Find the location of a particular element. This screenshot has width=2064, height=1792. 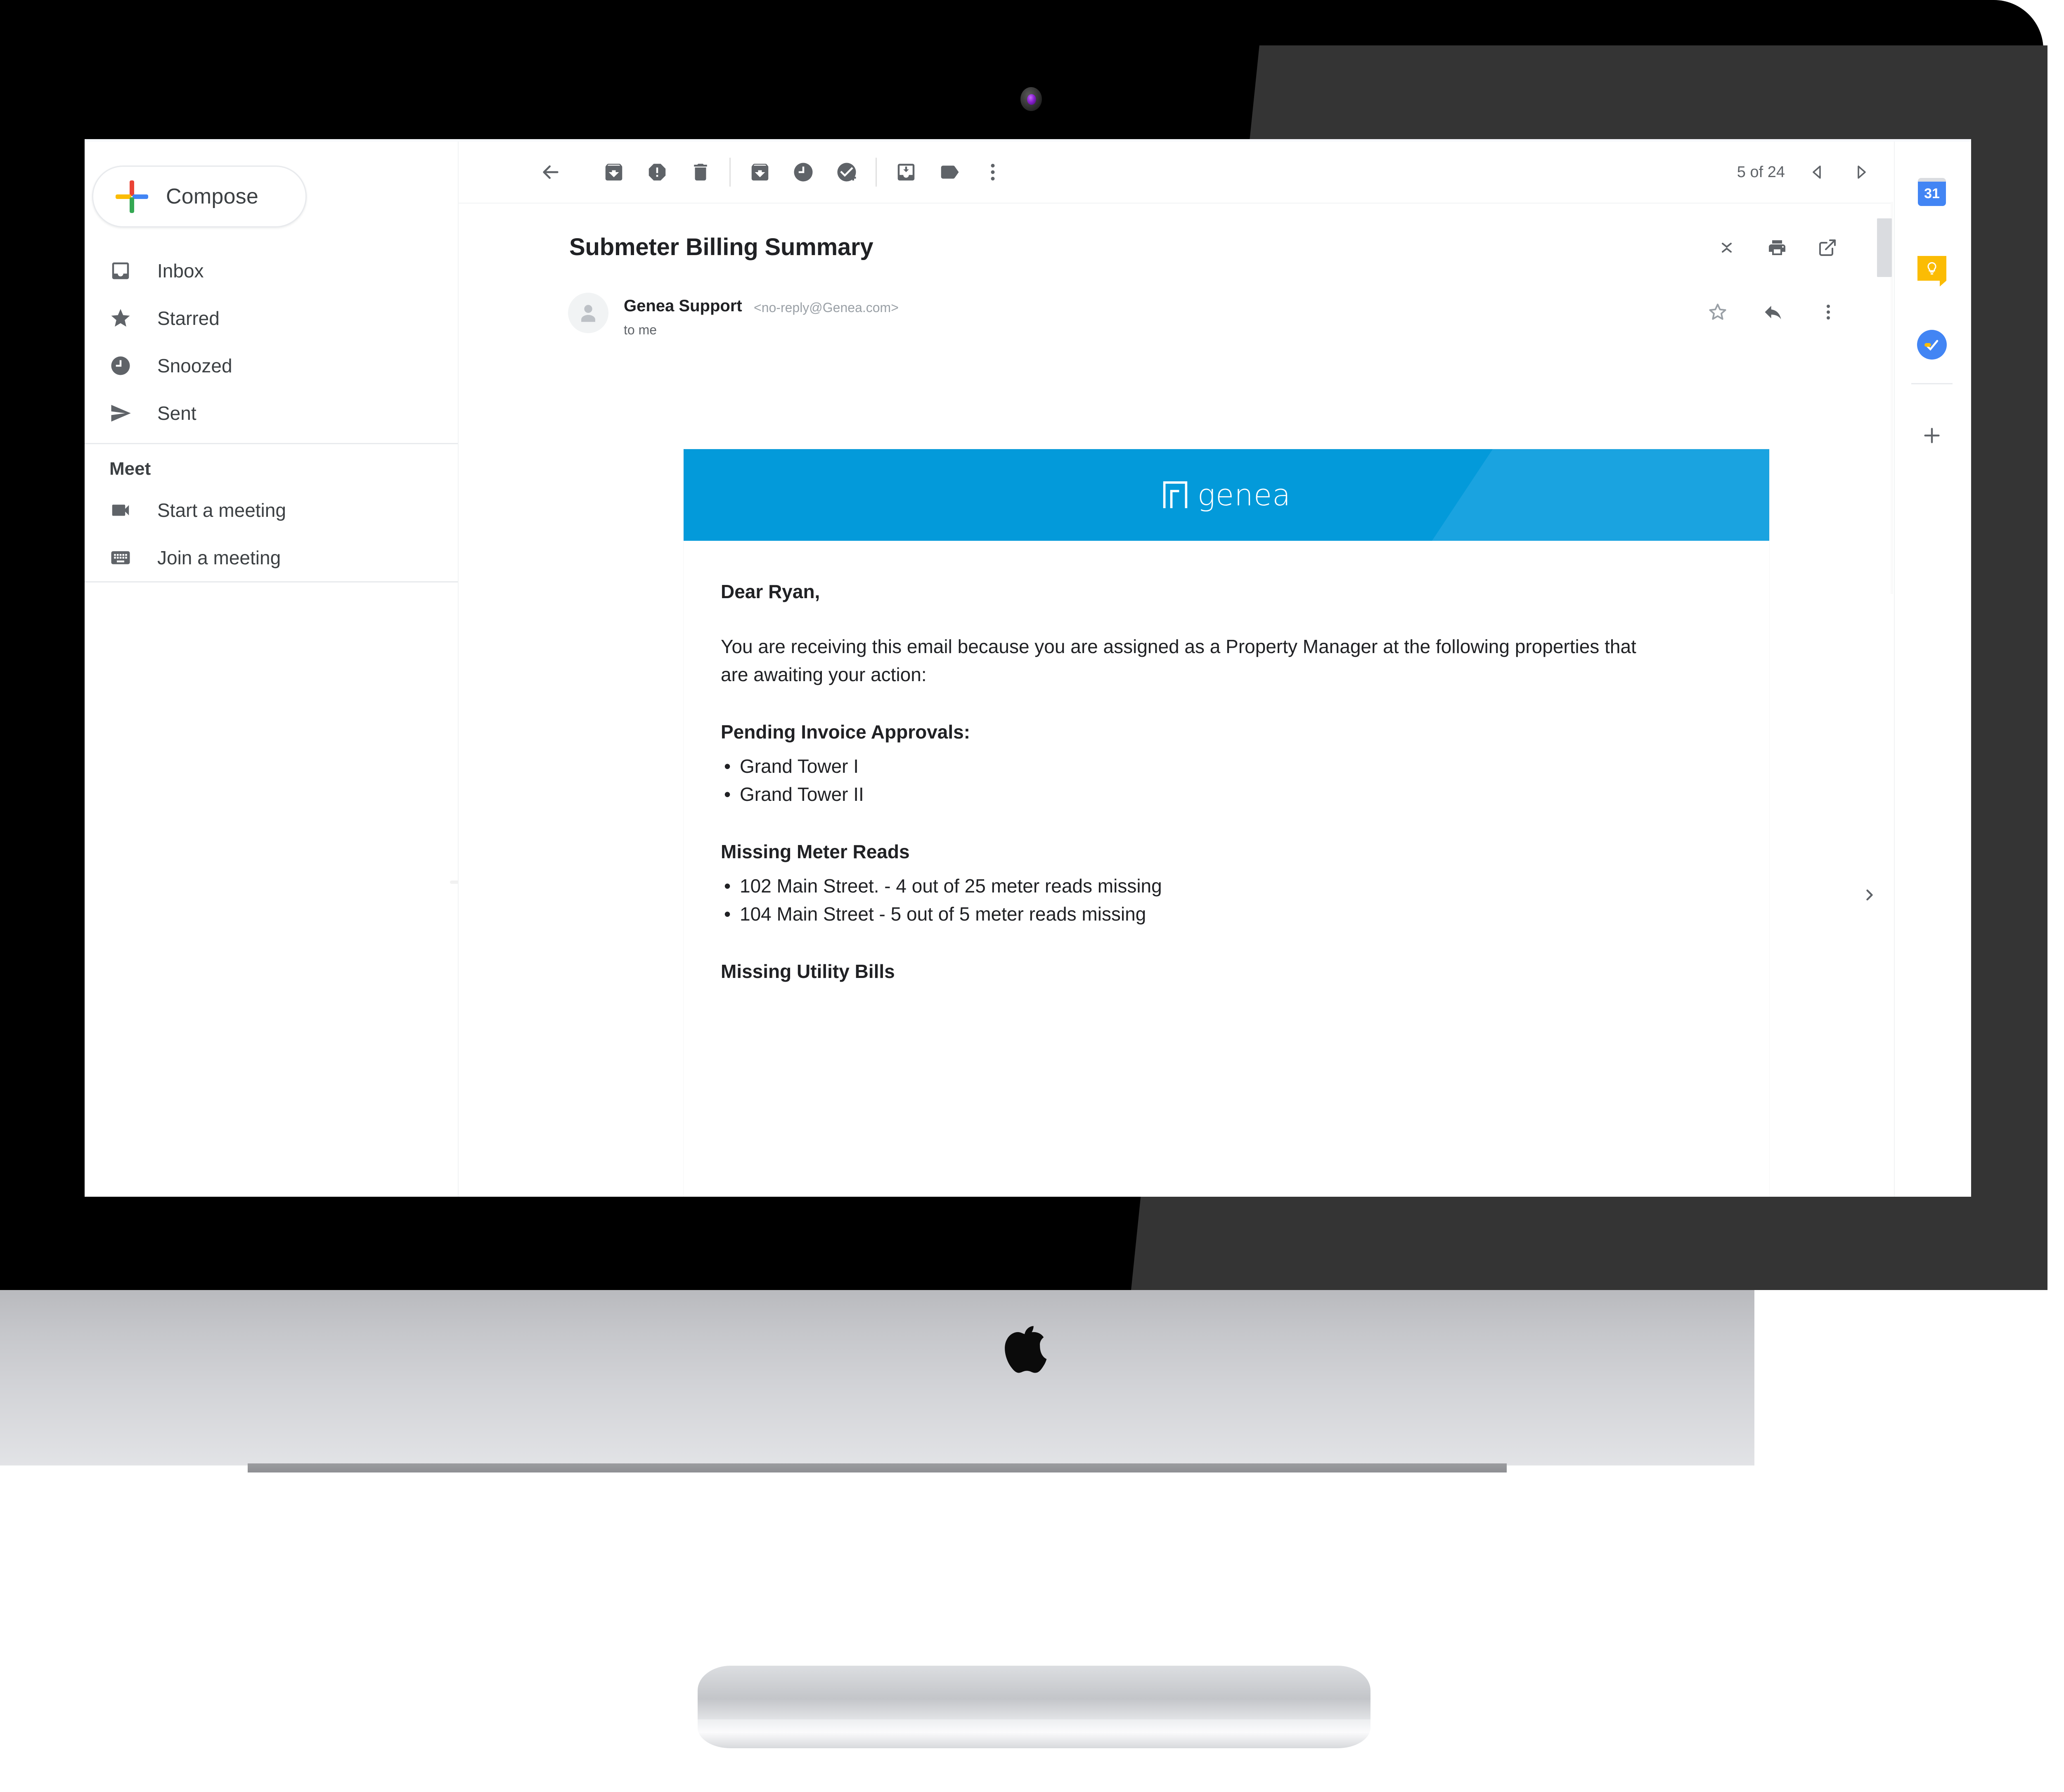

email-greeting: Dear Ryan, is located at coordinates (770, 591).